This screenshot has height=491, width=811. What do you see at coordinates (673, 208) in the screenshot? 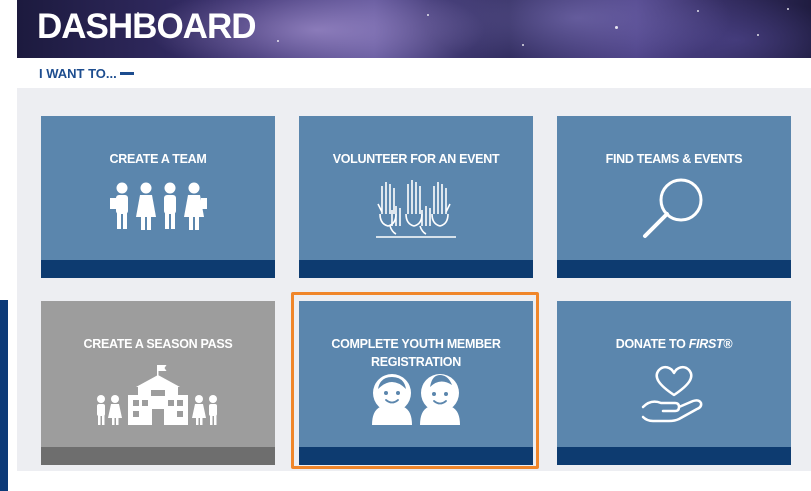
I see `magnifier-icon` at bounding box center [673, 208].